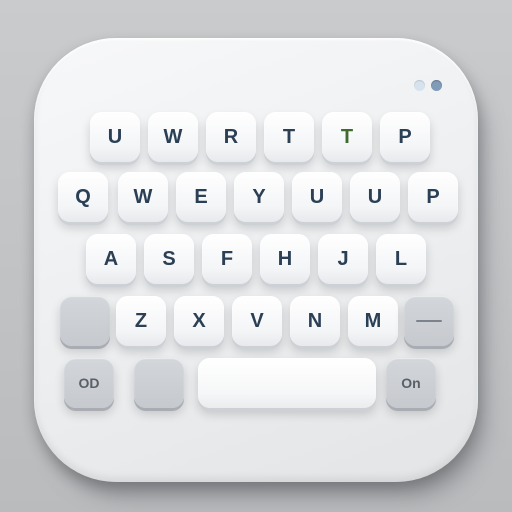 The height and width of the screenshot is (512, 512). Describe the element at coordinates (285, 259) in the screenshot. I see `key-row3-4: H` at that location.